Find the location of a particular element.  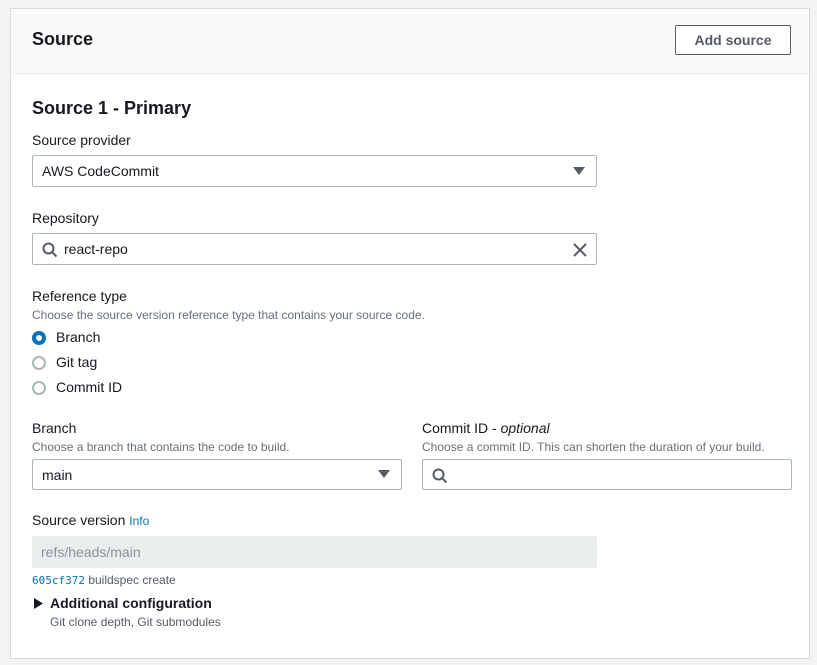

commit-id-search-input is located at coordinates (607, 474).